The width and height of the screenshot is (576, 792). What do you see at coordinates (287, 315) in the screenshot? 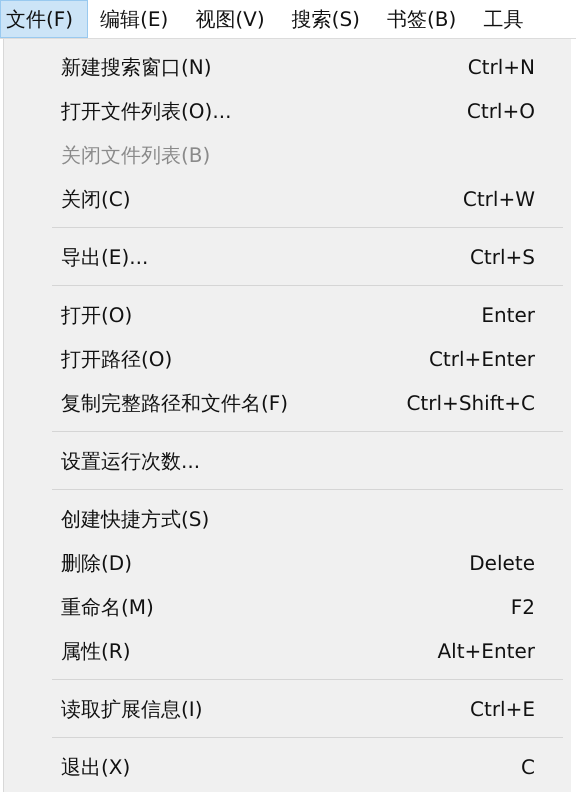
I see `menu-item: 打开(O) Enter` at bounding box center [287, 315].